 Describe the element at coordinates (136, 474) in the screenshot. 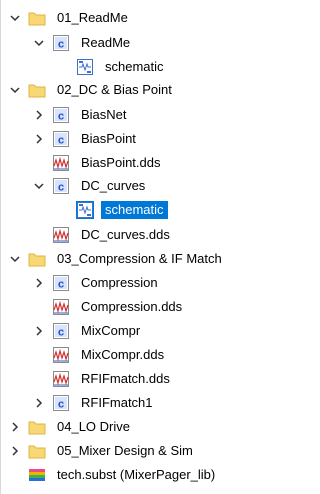

I see `tree-label: tech.subst (MixerPager_lib)` at that location.